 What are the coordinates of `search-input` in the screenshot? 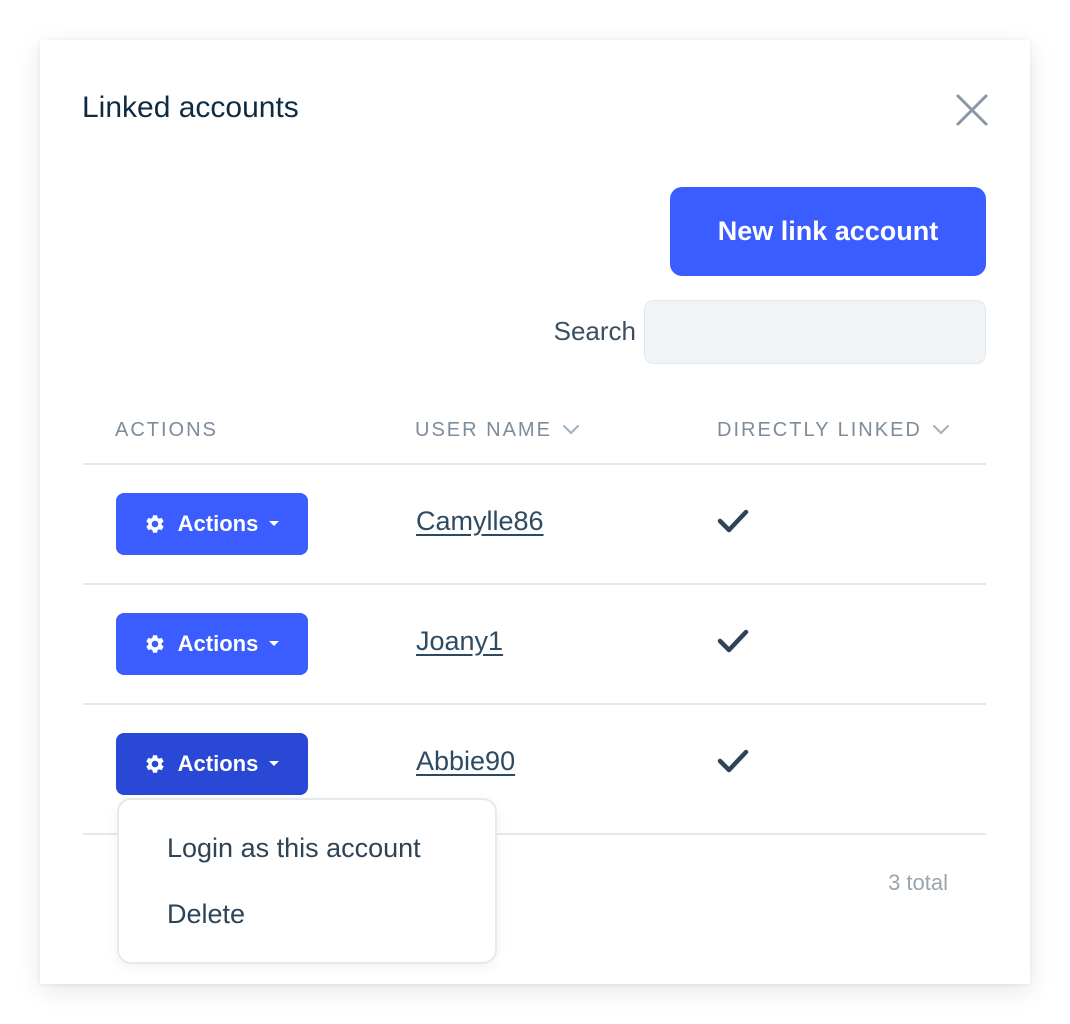 It's located at (815, 332).